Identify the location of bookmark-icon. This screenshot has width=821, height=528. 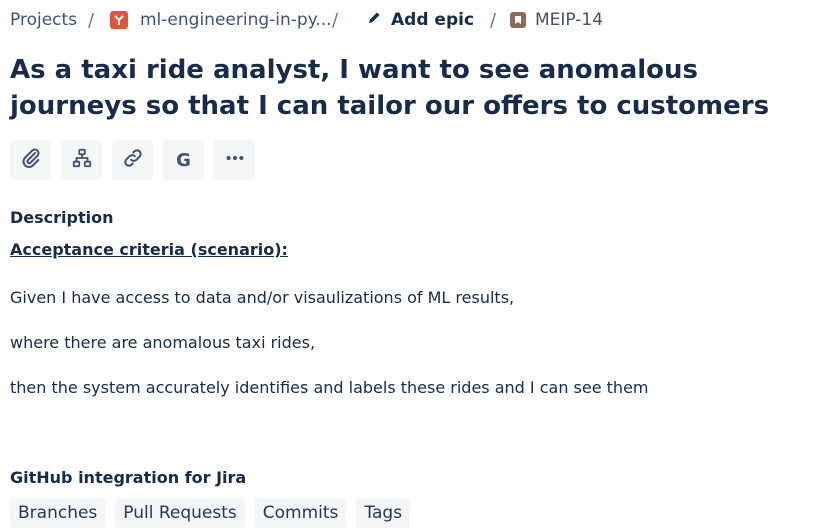
(518, 20).